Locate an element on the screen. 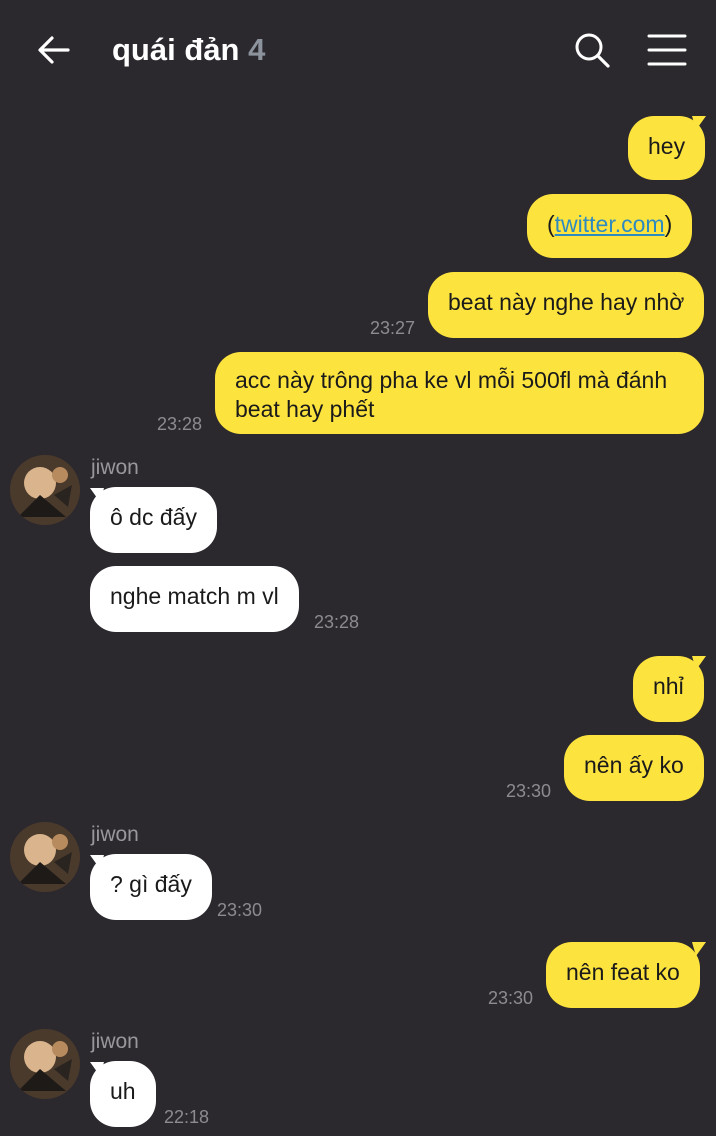 This screenshot has width=716, height=1136. incoming-message: ? gì đấy is located at coordinates (151, 887).